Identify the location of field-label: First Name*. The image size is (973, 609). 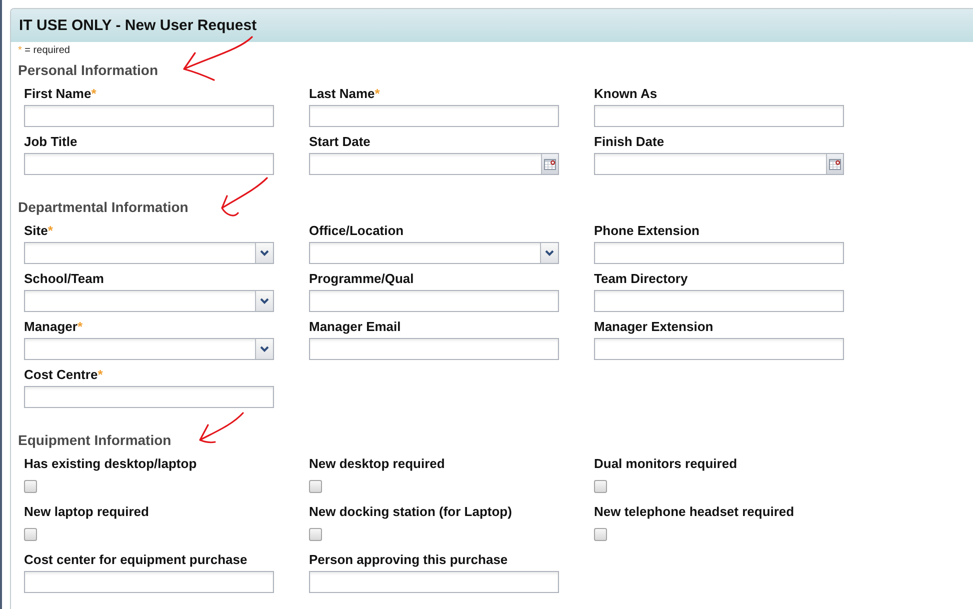
(60, 94).